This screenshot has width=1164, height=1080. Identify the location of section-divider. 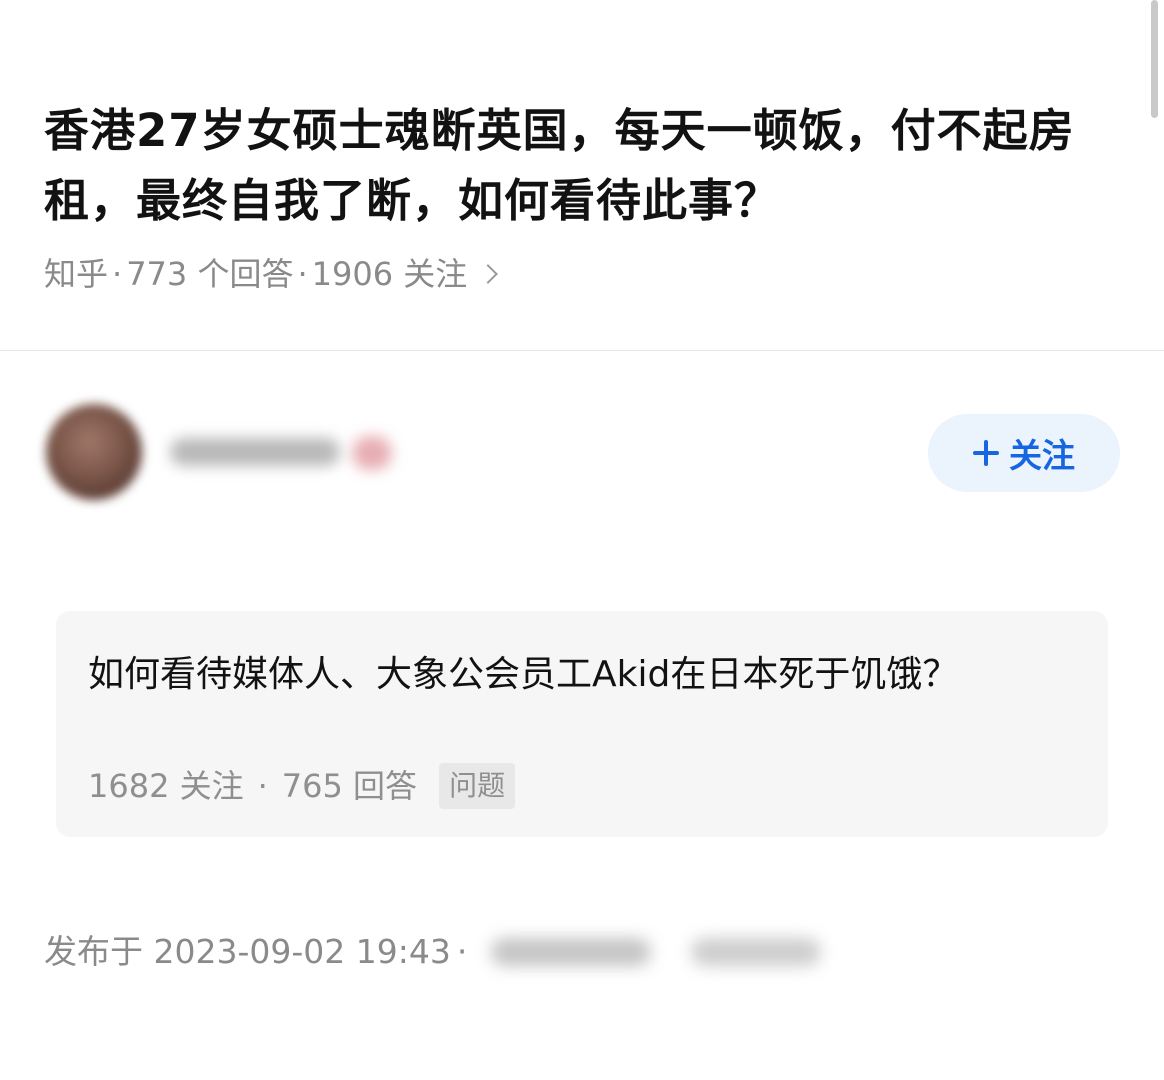
(582, 350).